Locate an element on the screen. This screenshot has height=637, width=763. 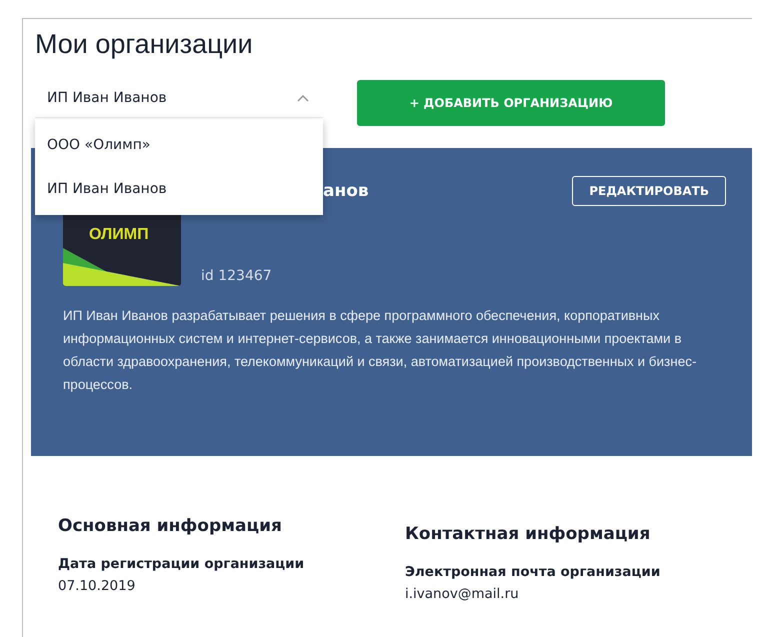
edit-button: РЕДАКТИРОВАТЬ is located at coordinates (649, 191).